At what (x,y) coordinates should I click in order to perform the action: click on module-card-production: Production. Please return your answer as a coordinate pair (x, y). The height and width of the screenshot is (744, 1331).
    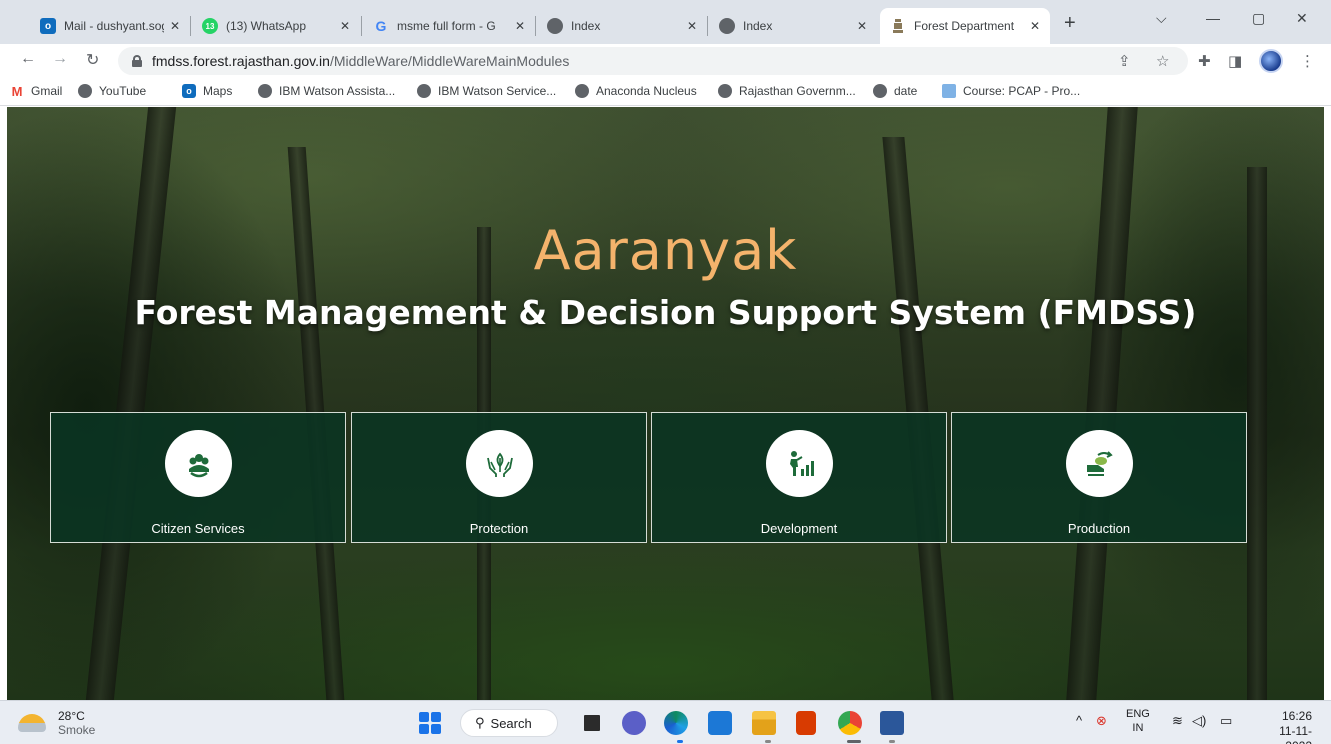
    Looking at the image, I should click on (1099, 477).